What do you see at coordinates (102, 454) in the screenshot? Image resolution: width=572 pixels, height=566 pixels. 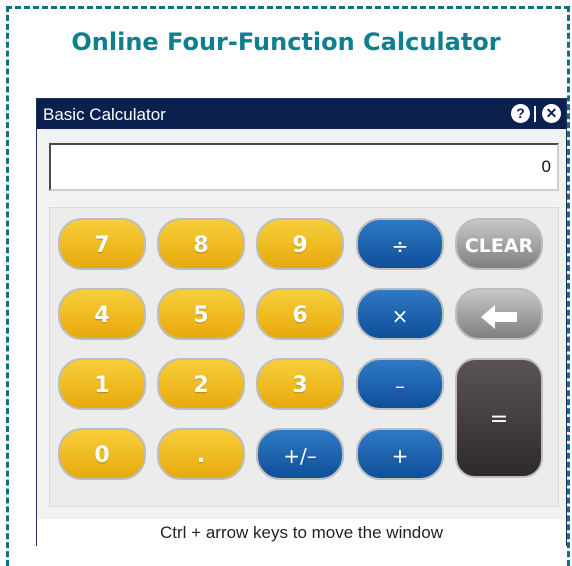 I see `key-0: 0` at bounding box center [102, 454].